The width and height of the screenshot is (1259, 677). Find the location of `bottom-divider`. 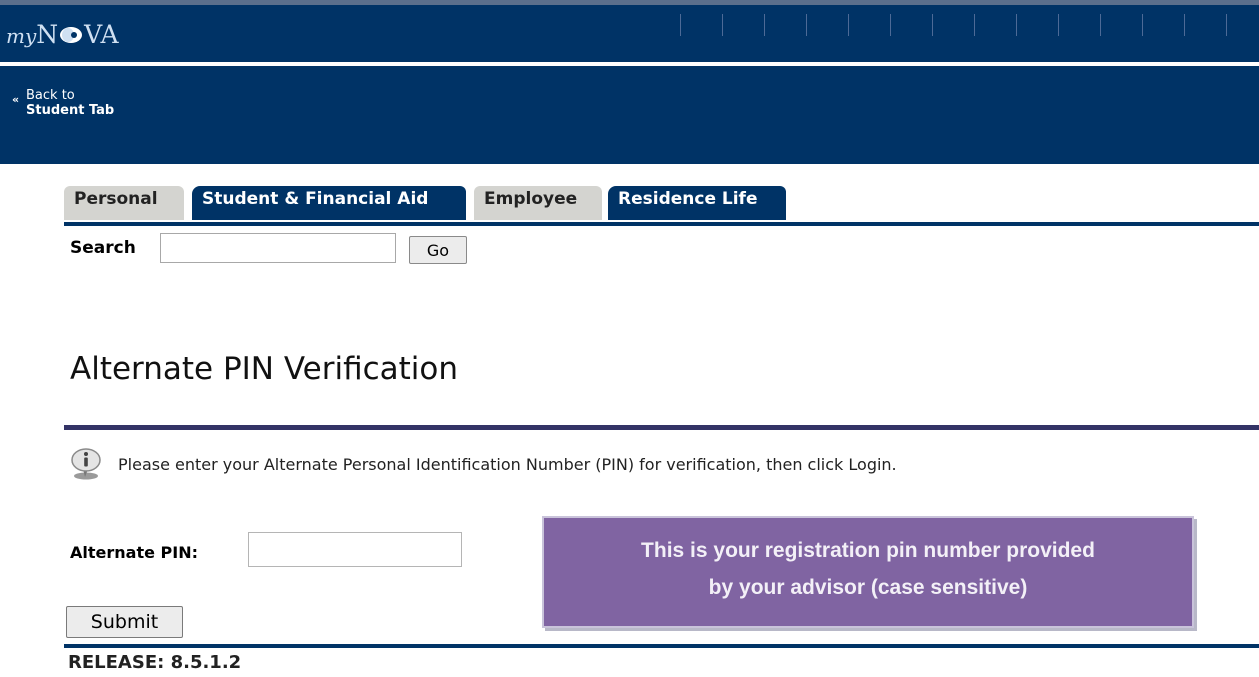

bottom-divider is located at coordinates (661, 646).